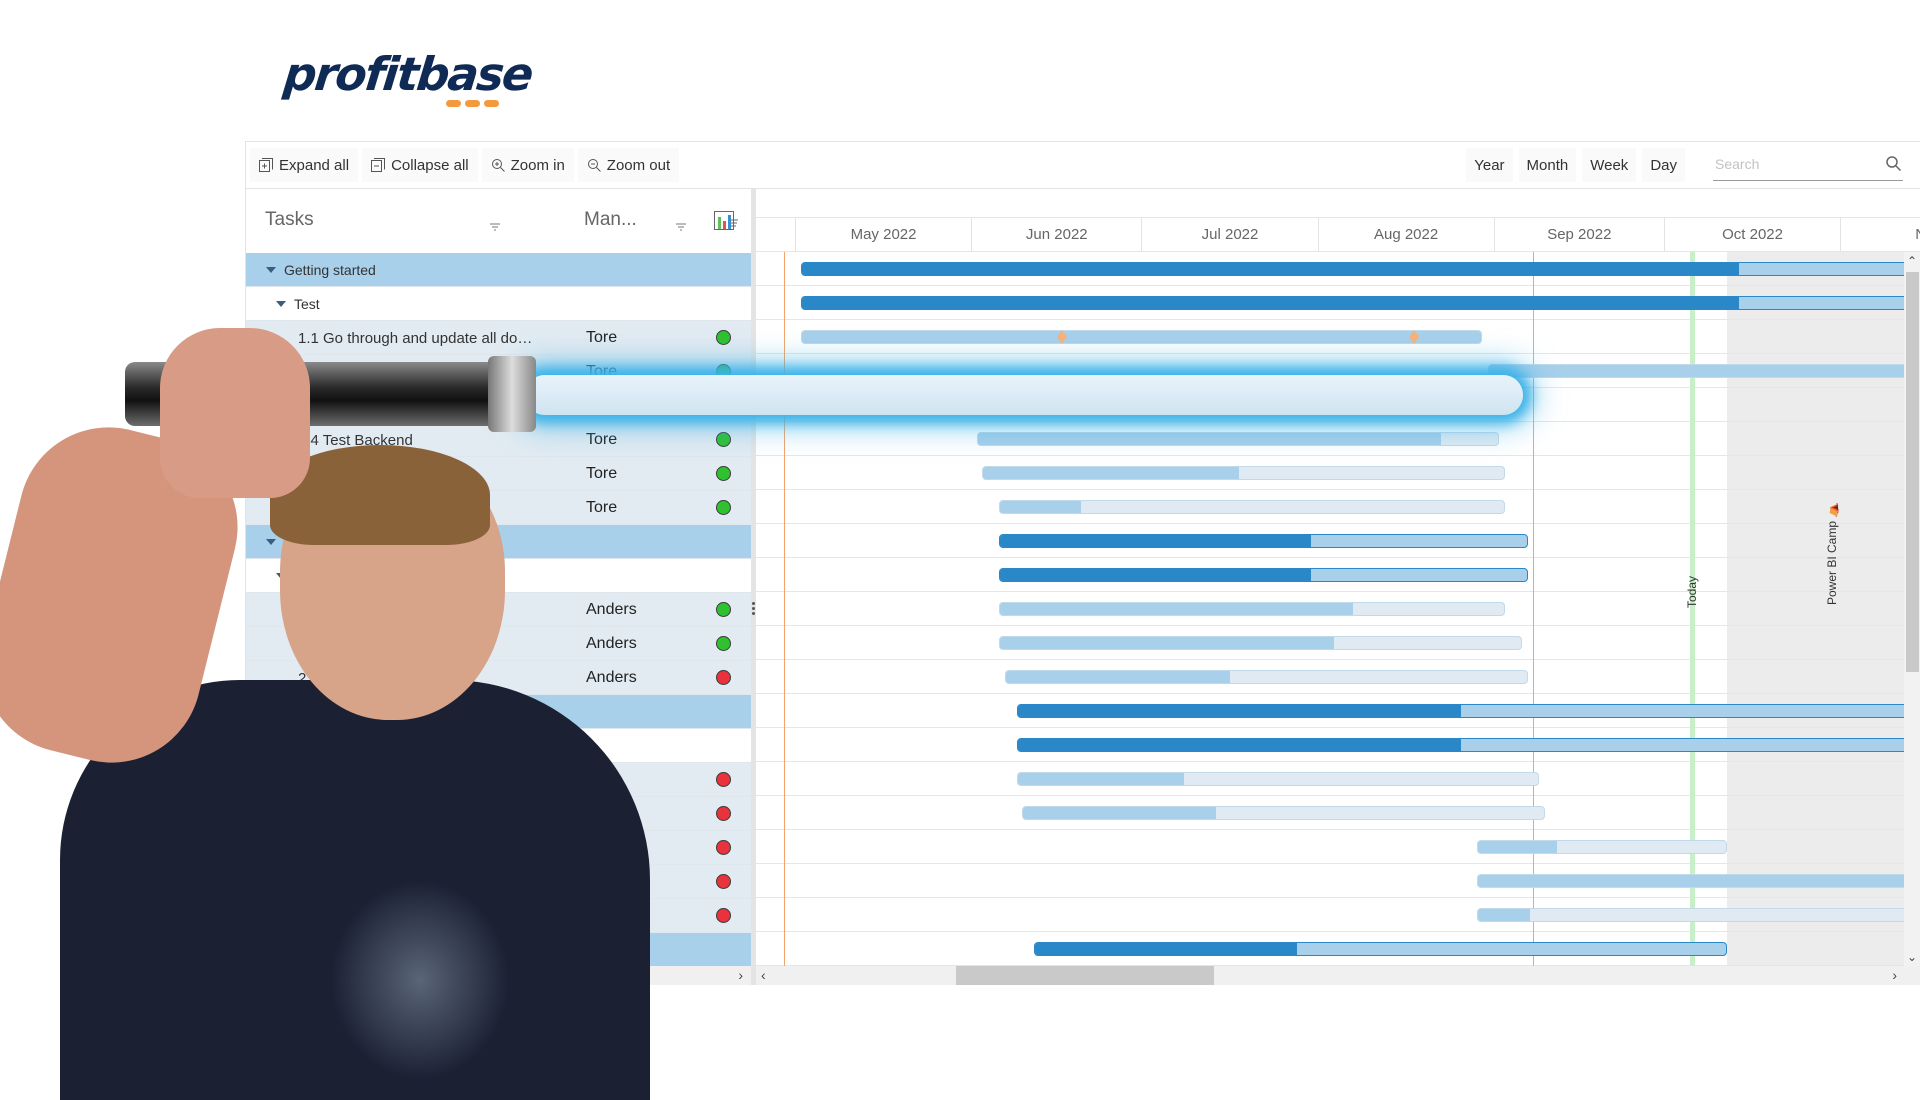 Image resolution: width=1920 pixels, height=1100 pixels. What do you see at coordinates (1831, 562) in the screenshot?
I see `event-label-text: Power BI Camp` at bounding box center [1831, 562].